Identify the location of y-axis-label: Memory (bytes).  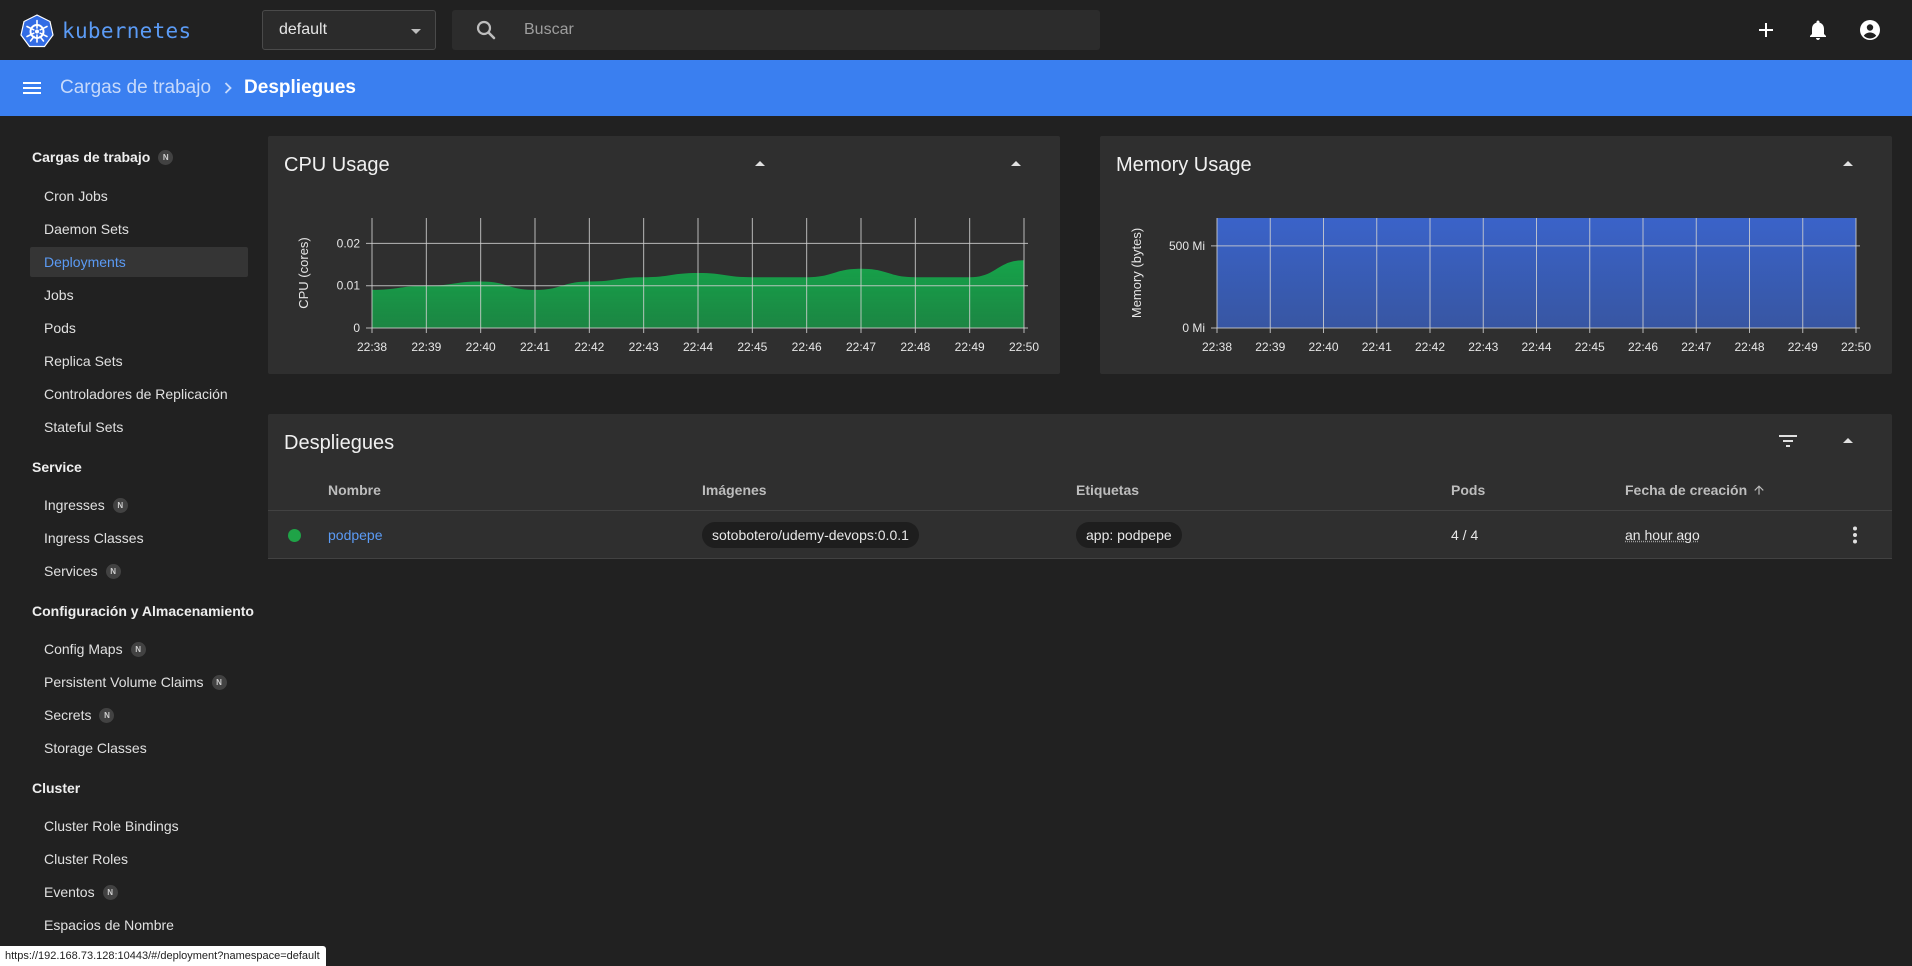
(1136, 273).